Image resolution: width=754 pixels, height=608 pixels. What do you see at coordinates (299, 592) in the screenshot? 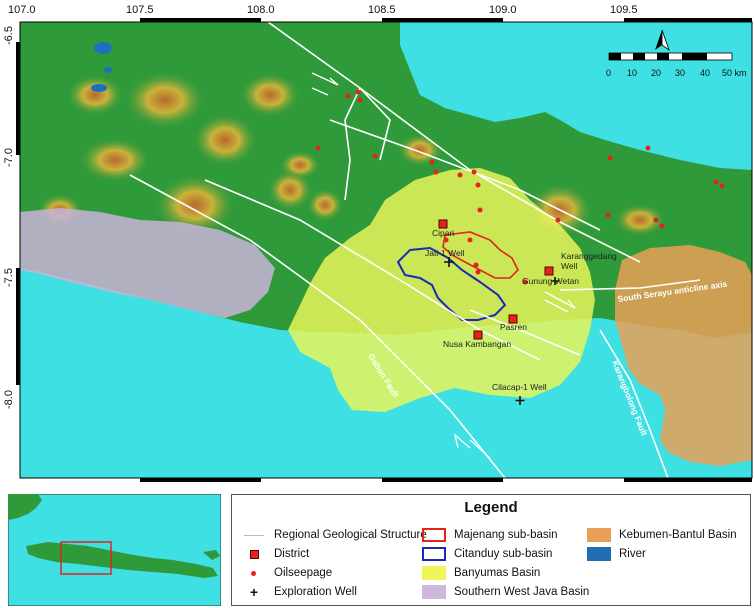
I see `legend-item-well: + Exploration Well` at bounding box center [299, 592].